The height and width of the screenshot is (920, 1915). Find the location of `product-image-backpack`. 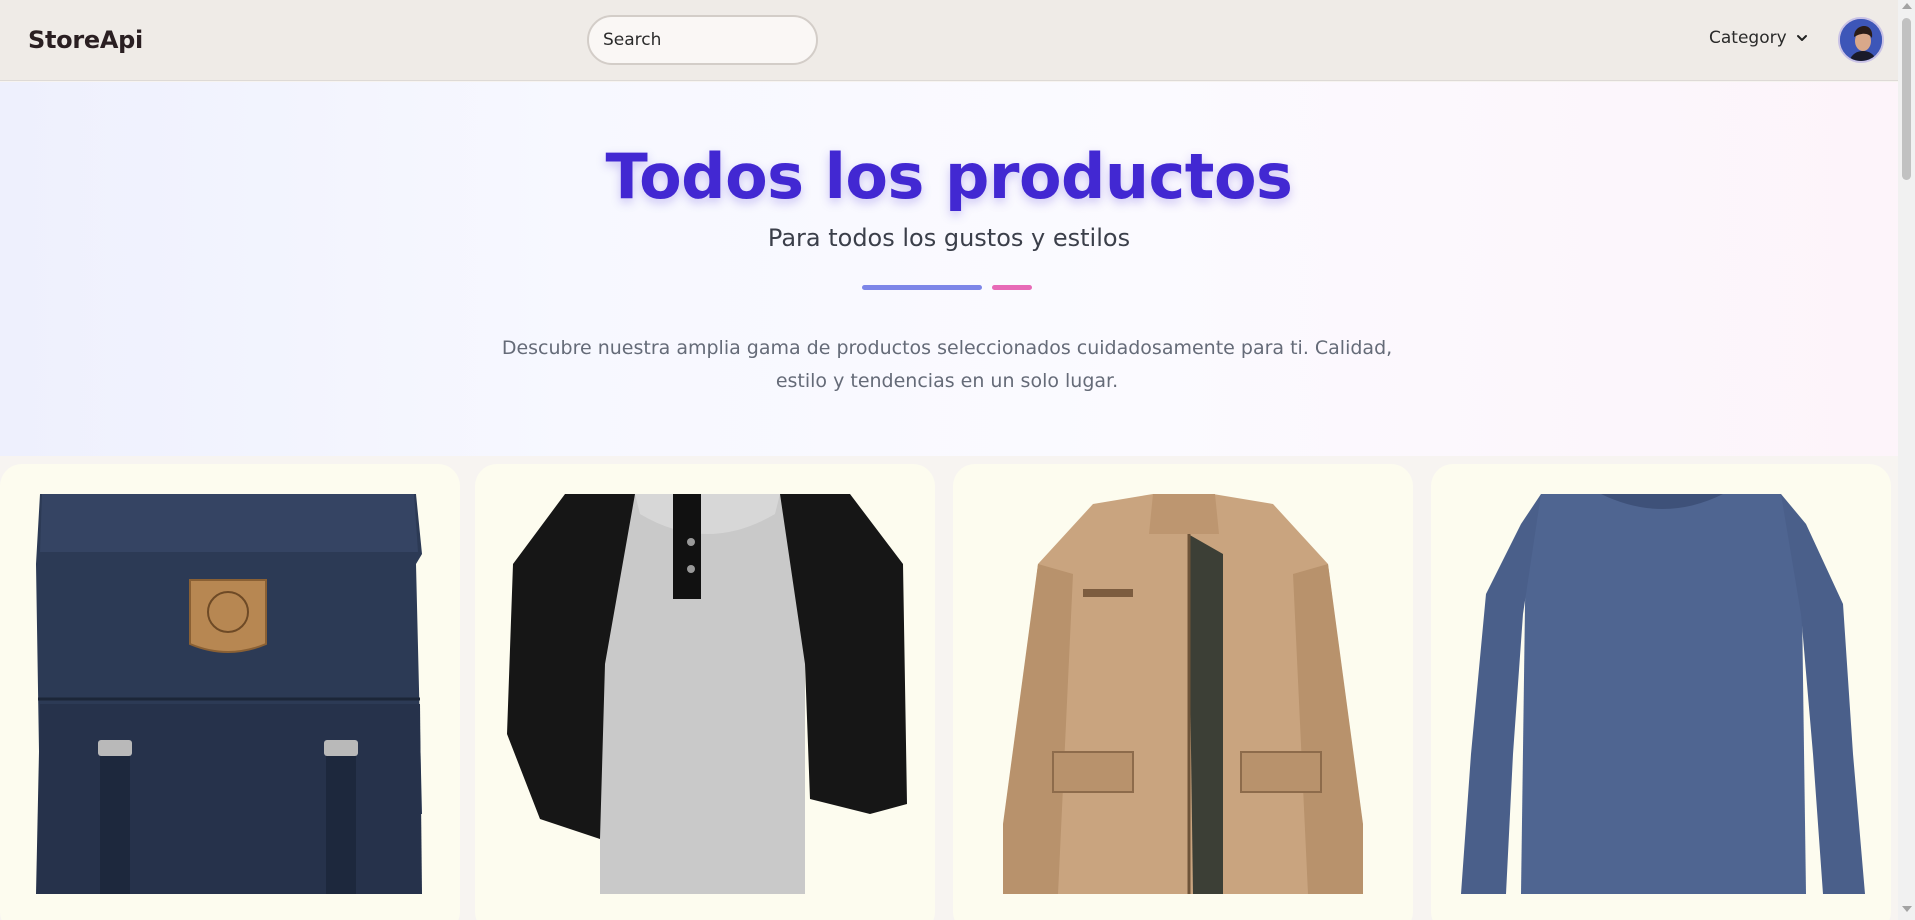

product-image-backpack is located at coordinates (229, 694).